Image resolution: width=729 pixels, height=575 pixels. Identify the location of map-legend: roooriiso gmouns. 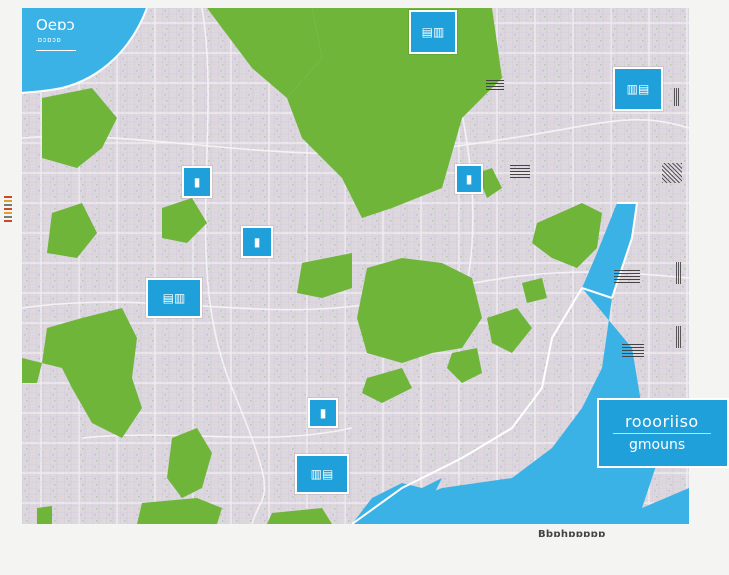
(663, 433).